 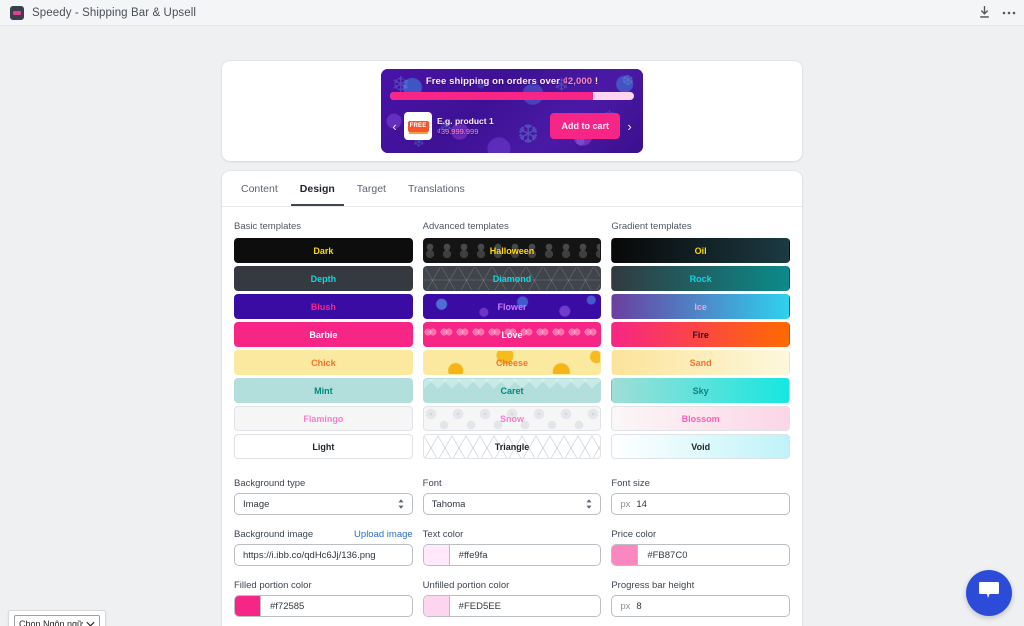 What do you see at coordinates (436, 606) in the screenshot?
I see `unfilled-portion-color-swatch` at bounding box center [436, 606].